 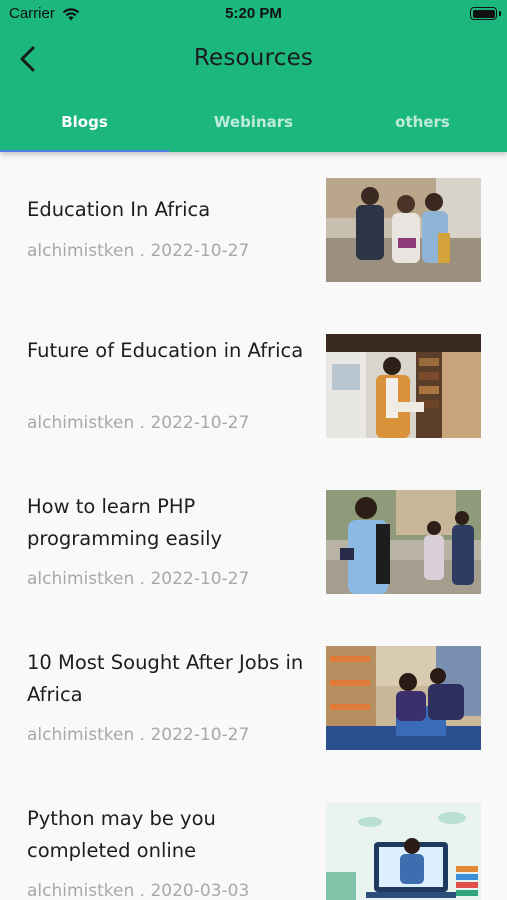 I want to click on tab-indicator, so click(x=84, y=151).